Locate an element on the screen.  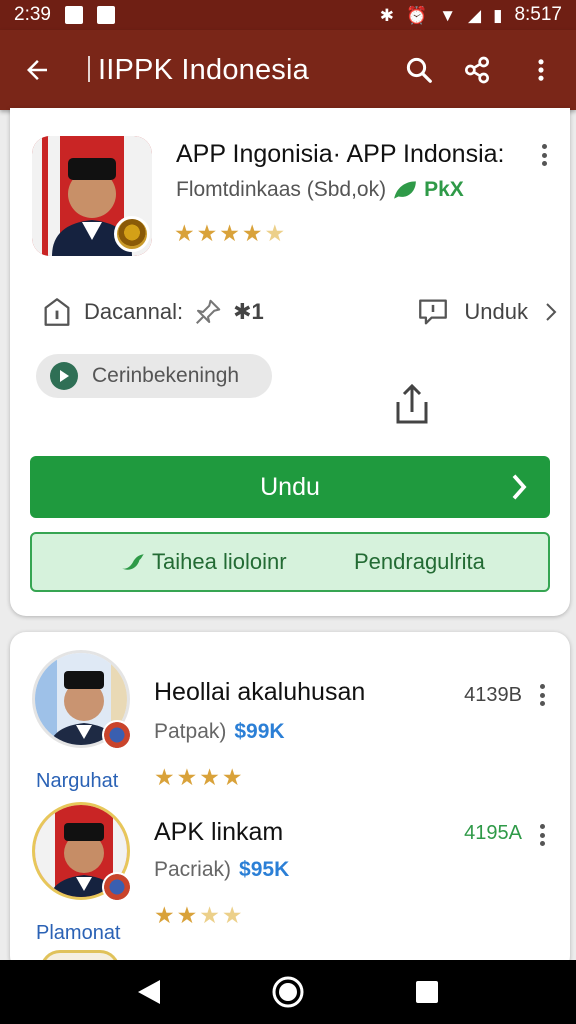
list-item-subtitle: Patpak) $99K is located at coordinates (219, 732).